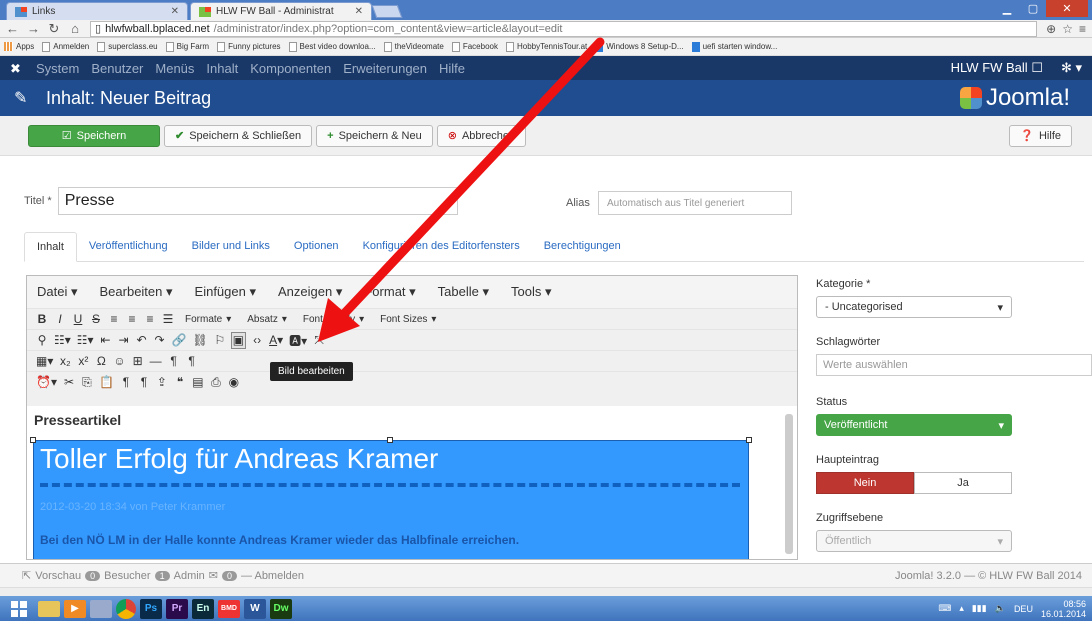  I want to click on bookmark: Facebook, so click(474, 46).